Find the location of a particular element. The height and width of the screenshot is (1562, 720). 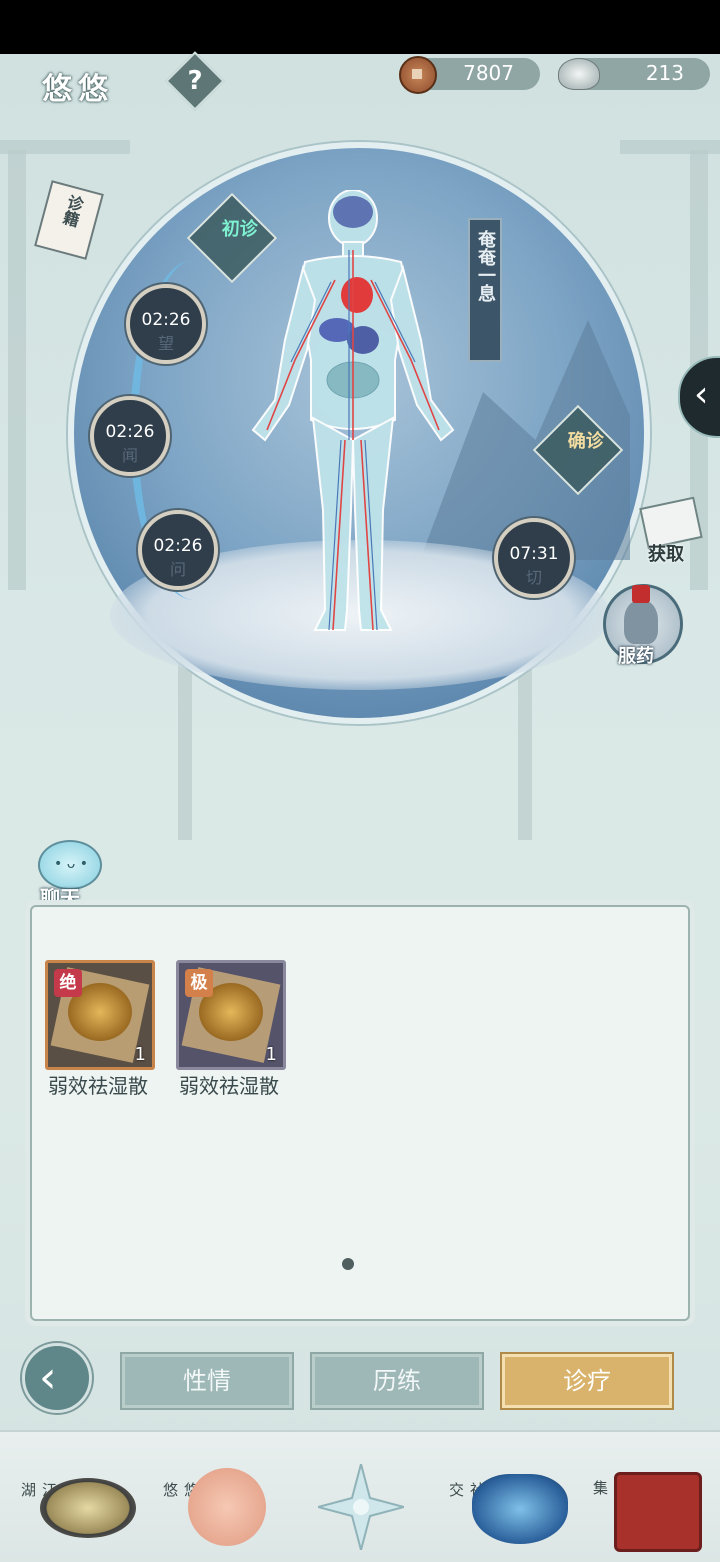

help-button: ? is located at coordinates (195, 81).